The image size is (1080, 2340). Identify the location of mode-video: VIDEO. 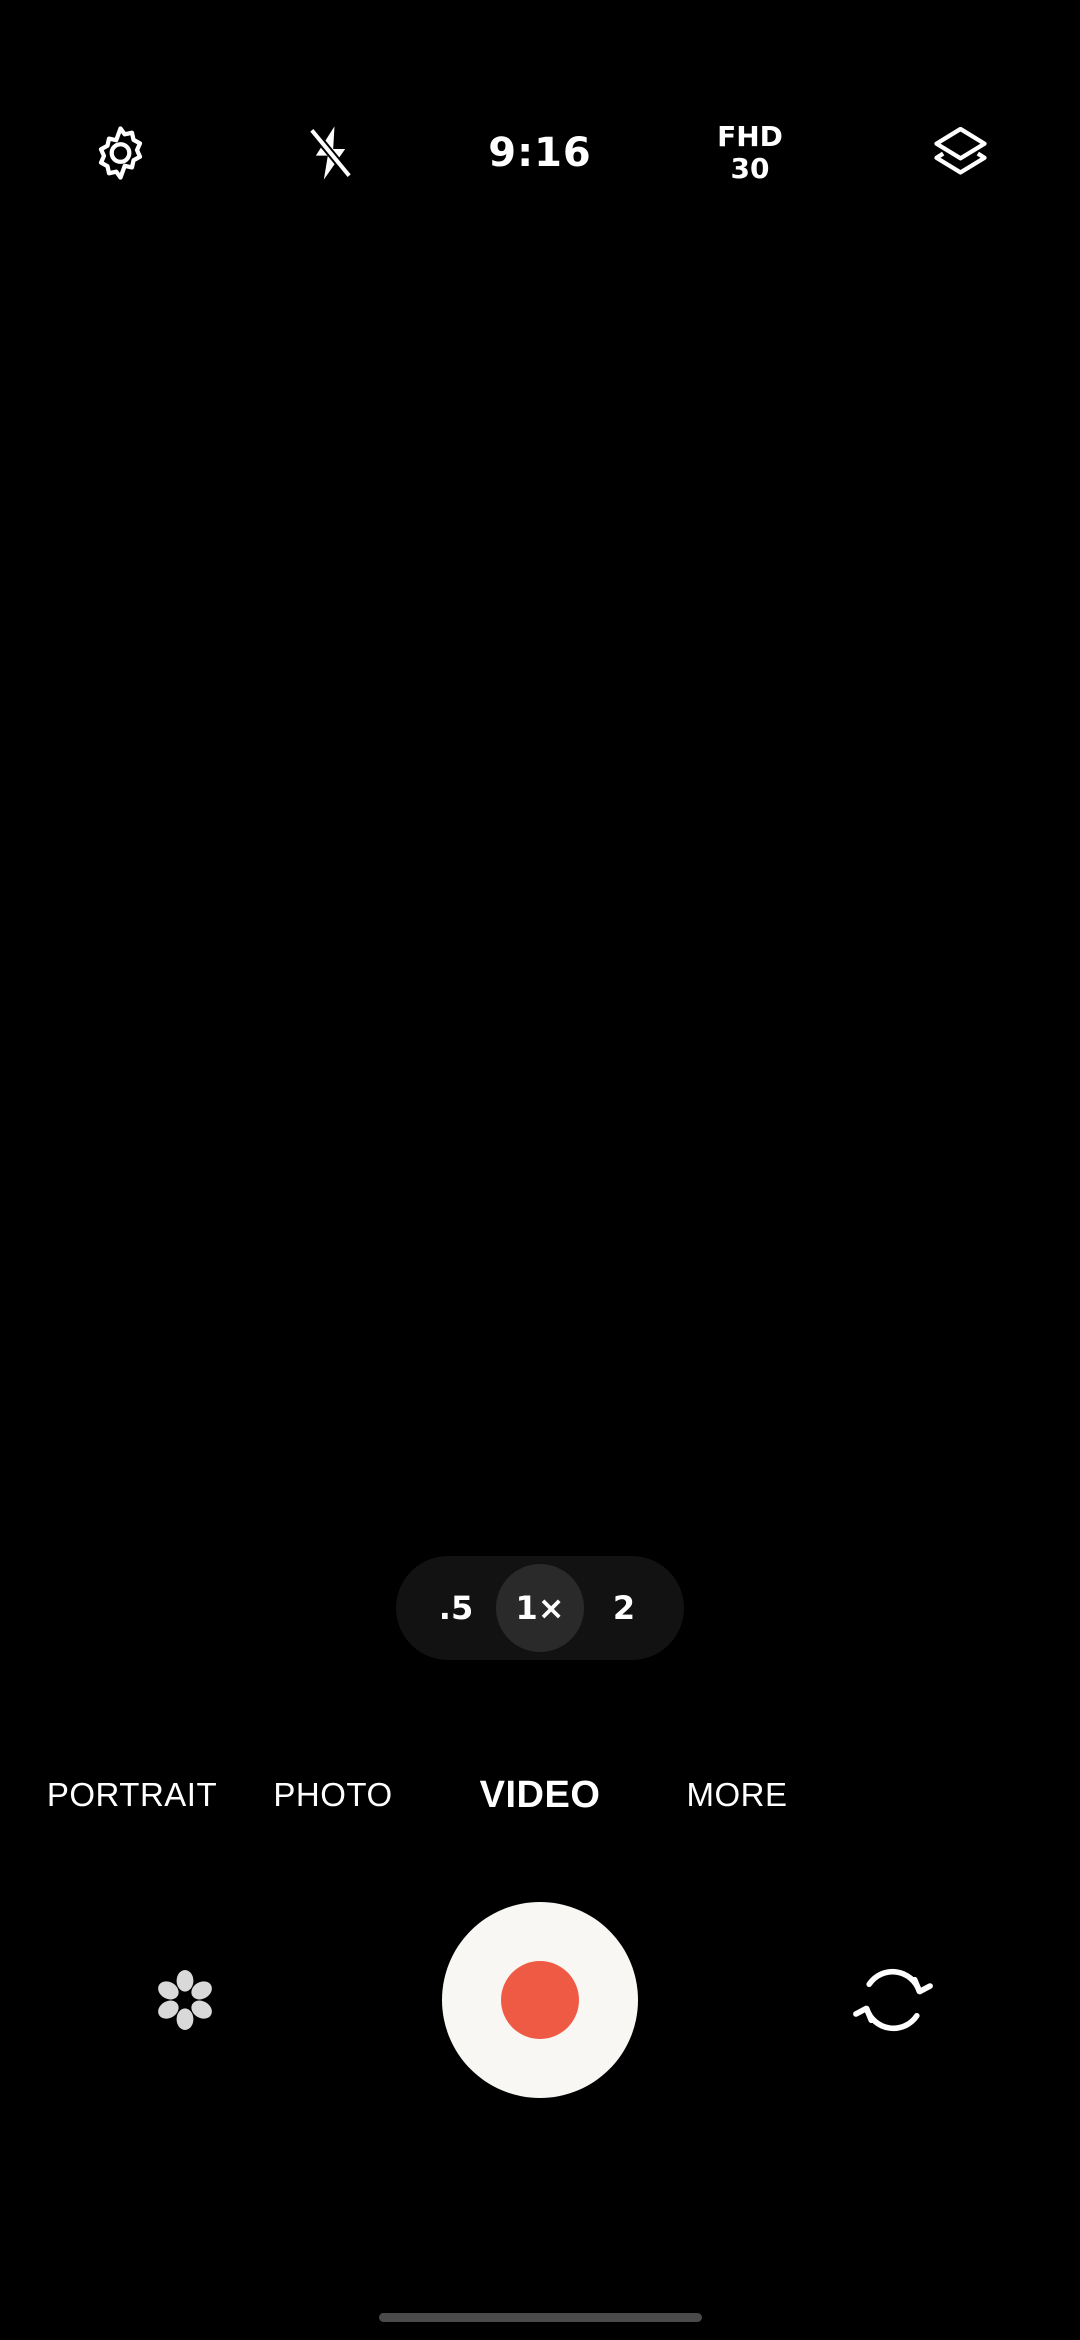
(540, 1795).